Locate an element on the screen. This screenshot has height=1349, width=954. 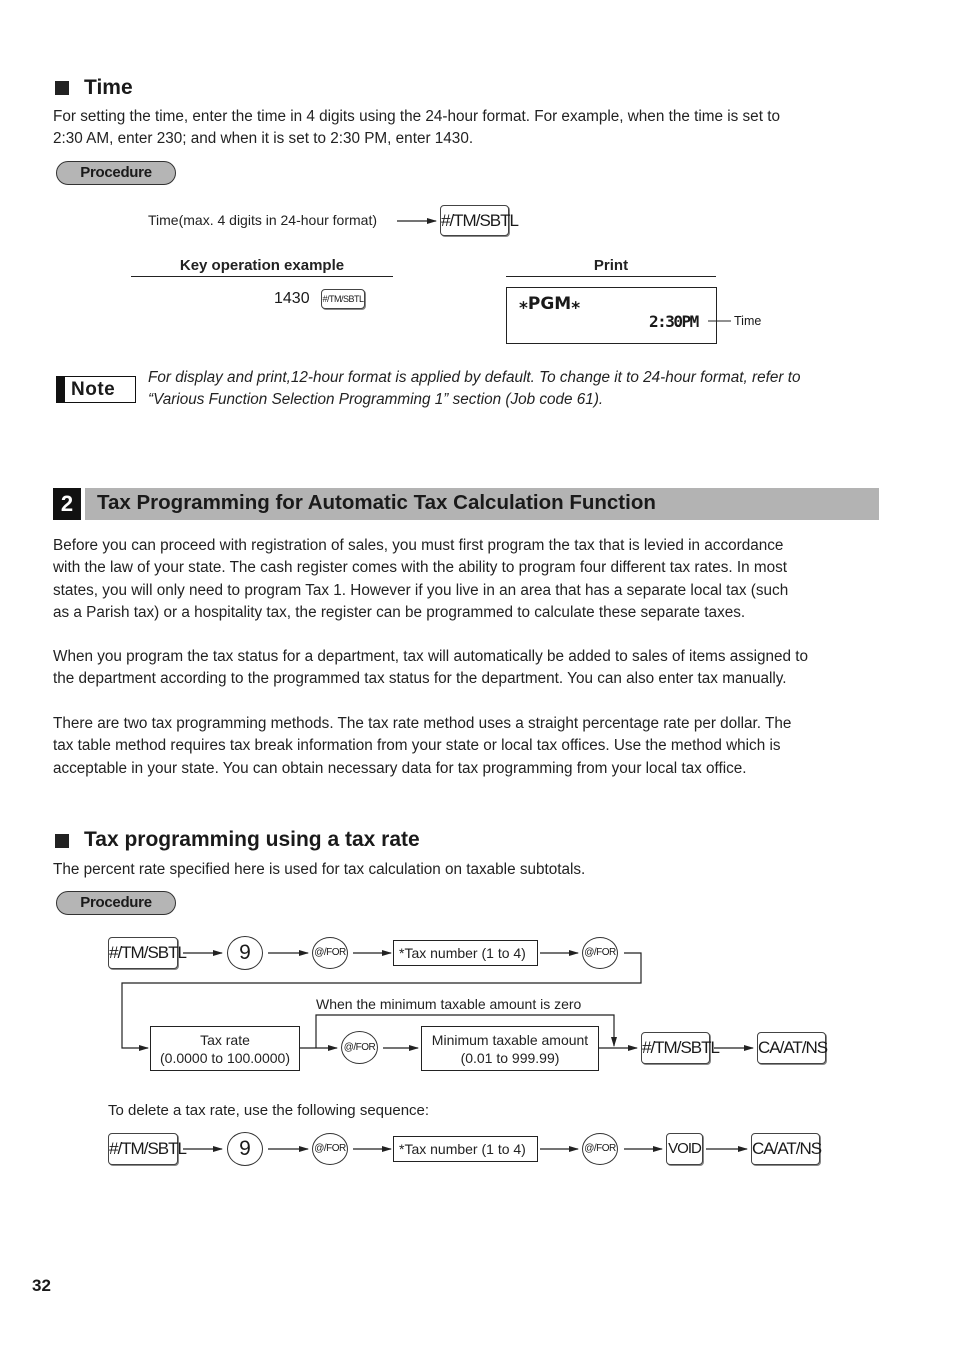
min-amount-label: Minimum taxable amount is located at coordinates (510, 1040).